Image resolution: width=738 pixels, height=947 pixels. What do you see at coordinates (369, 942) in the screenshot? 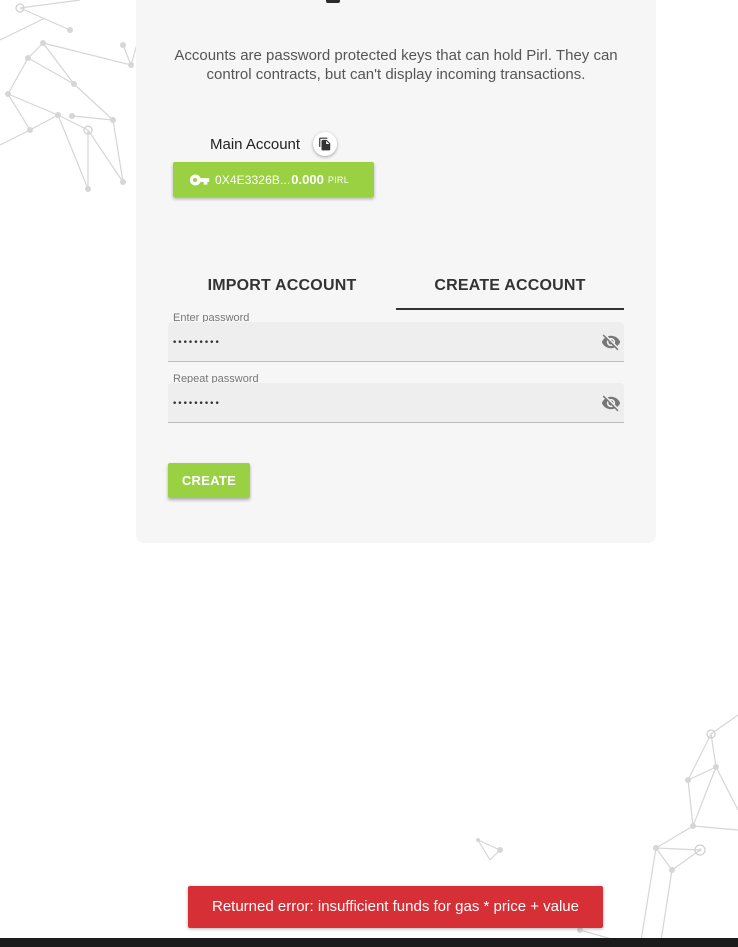
I see `bottom-bar` at bounding box center [369, 942].